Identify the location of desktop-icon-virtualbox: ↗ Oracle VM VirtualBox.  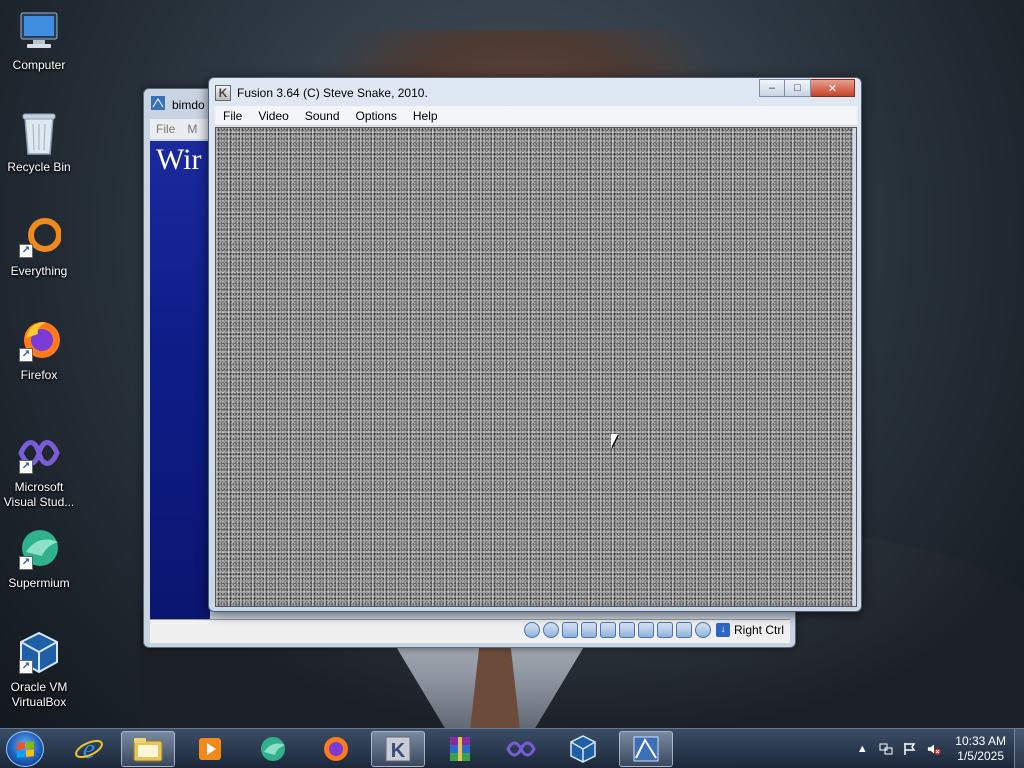
(39, 670).